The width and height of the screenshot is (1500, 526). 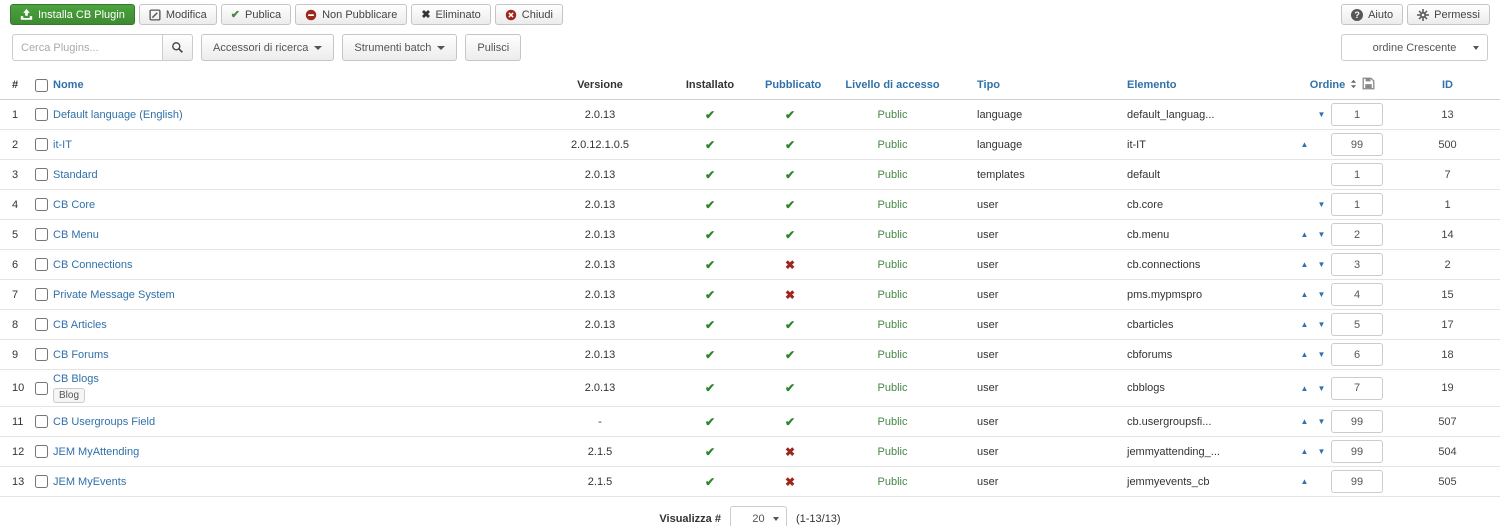 What do you see at coordinates (1353, 85) in the screenshot?
I see `sort-icon` at bounding box center [1353, 85].